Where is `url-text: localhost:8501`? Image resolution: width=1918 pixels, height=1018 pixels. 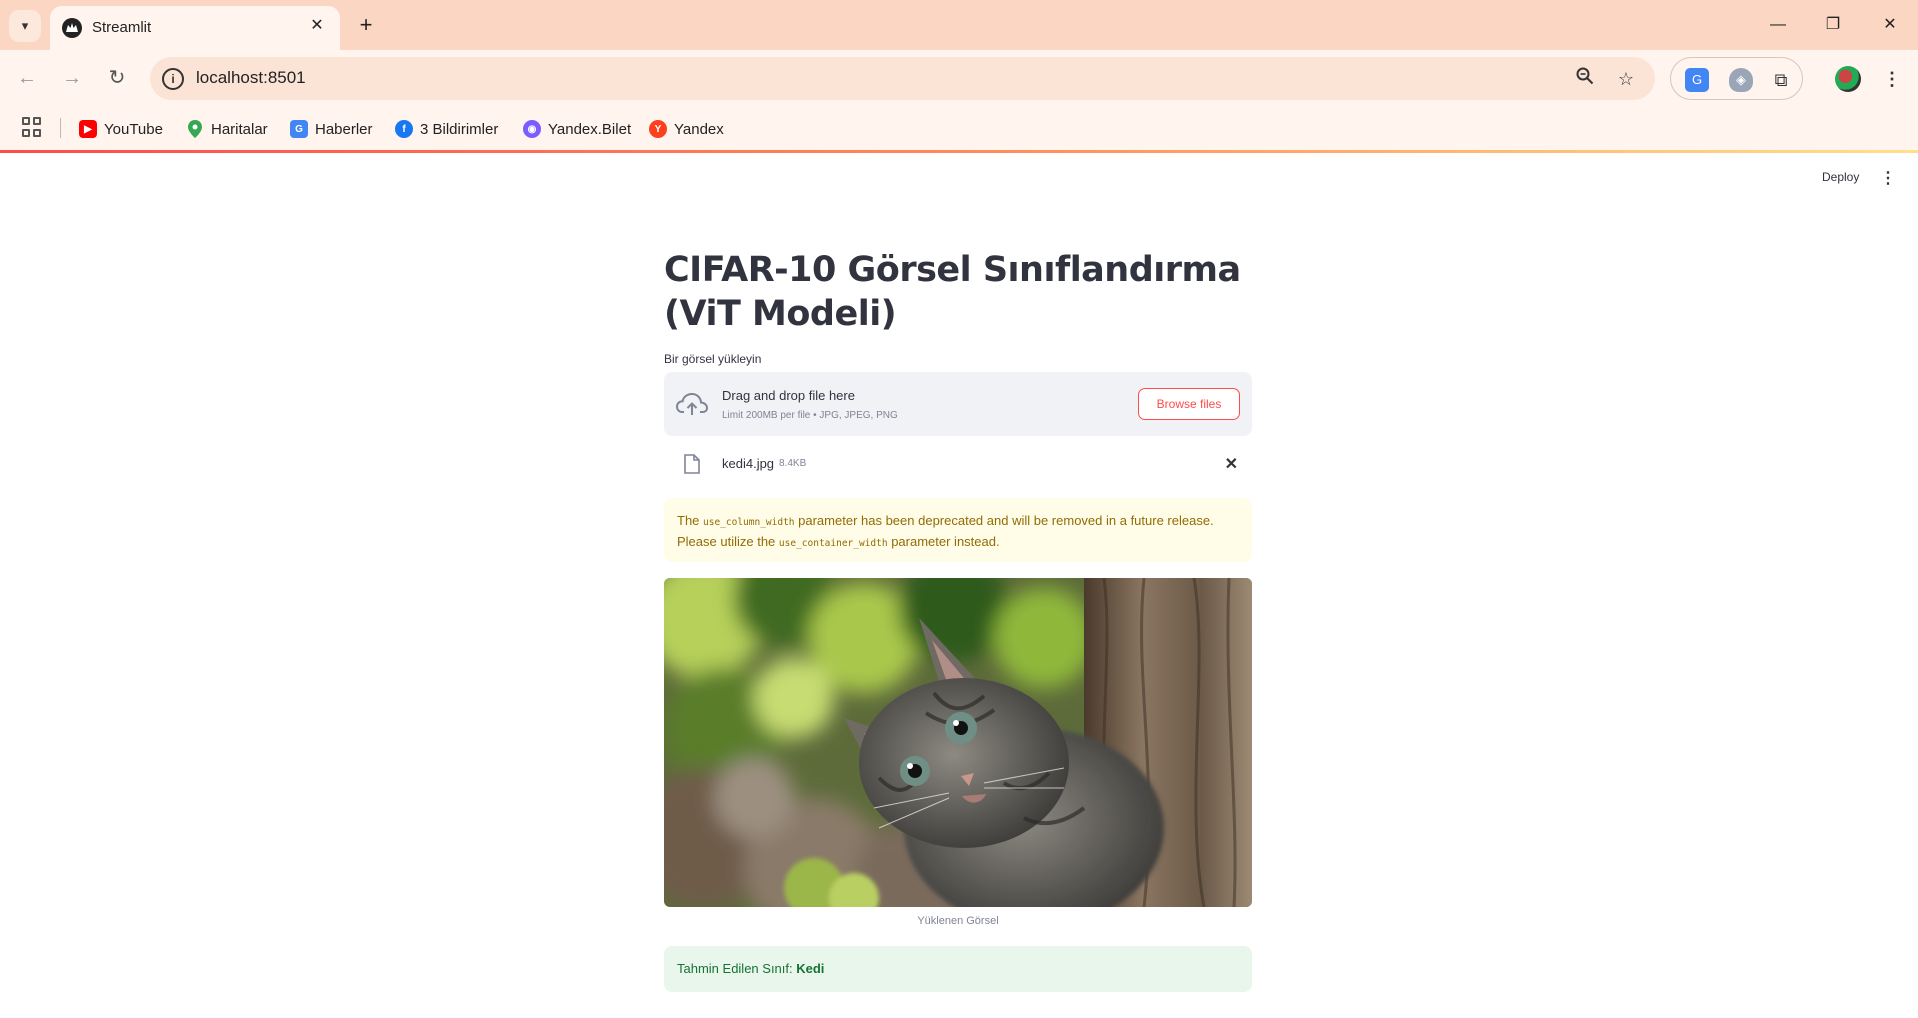
url-text: localhost:8501 is located at coordinates (251, 78).